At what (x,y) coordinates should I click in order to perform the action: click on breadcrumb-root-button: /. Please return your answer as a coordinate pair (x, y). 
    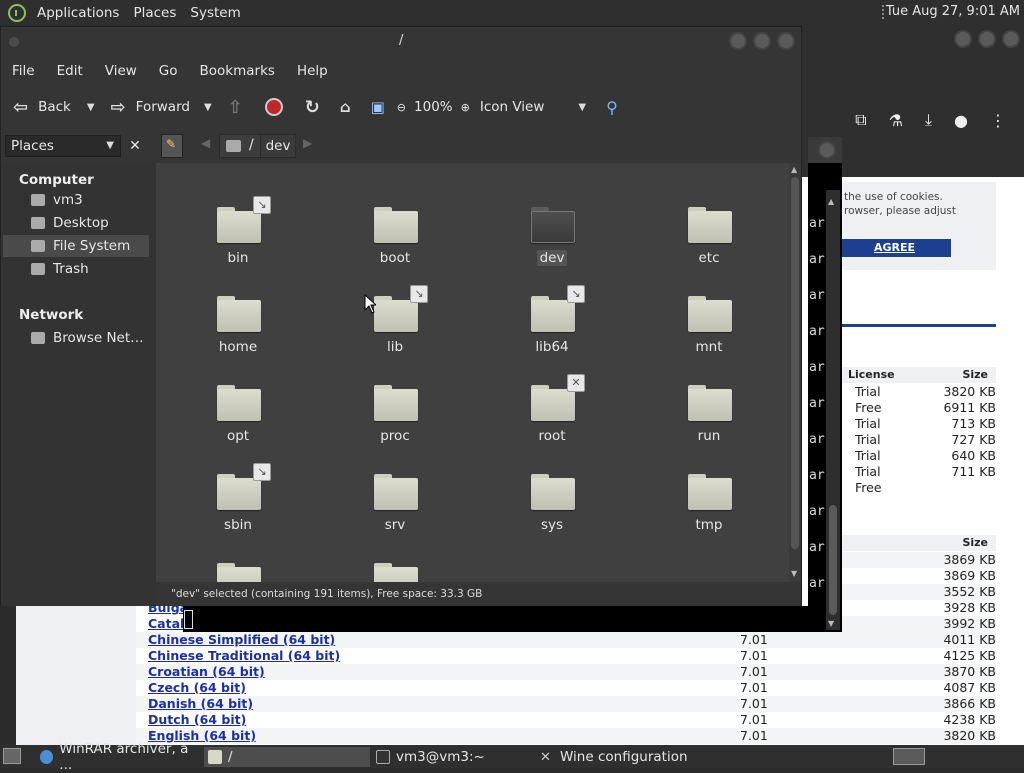
    Looking at the image, I should click on (240, 146).